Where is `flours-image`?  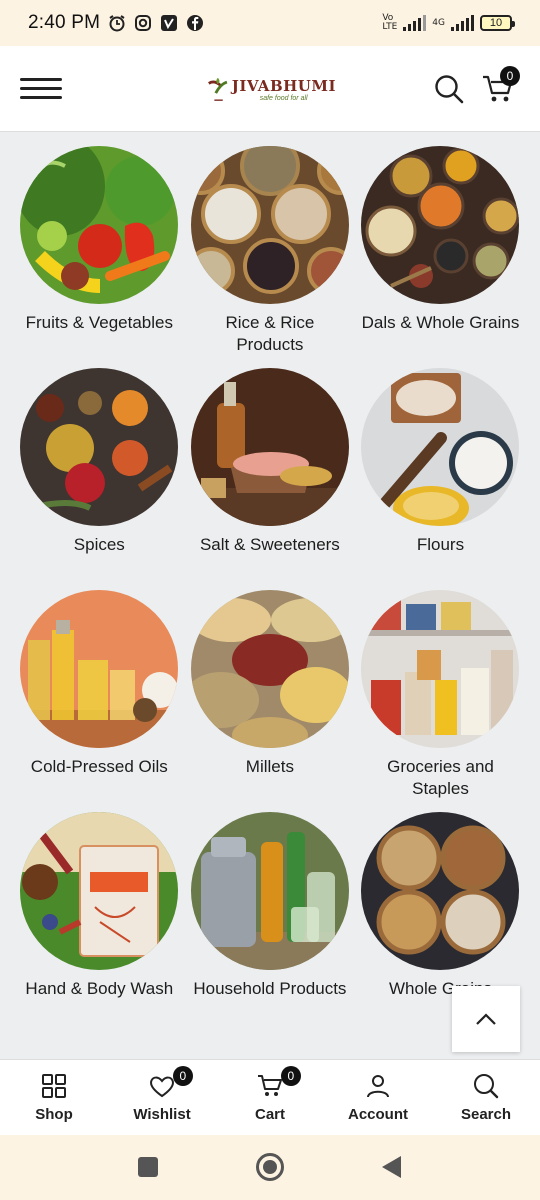 flours-image is located at coordinates (440, 447).